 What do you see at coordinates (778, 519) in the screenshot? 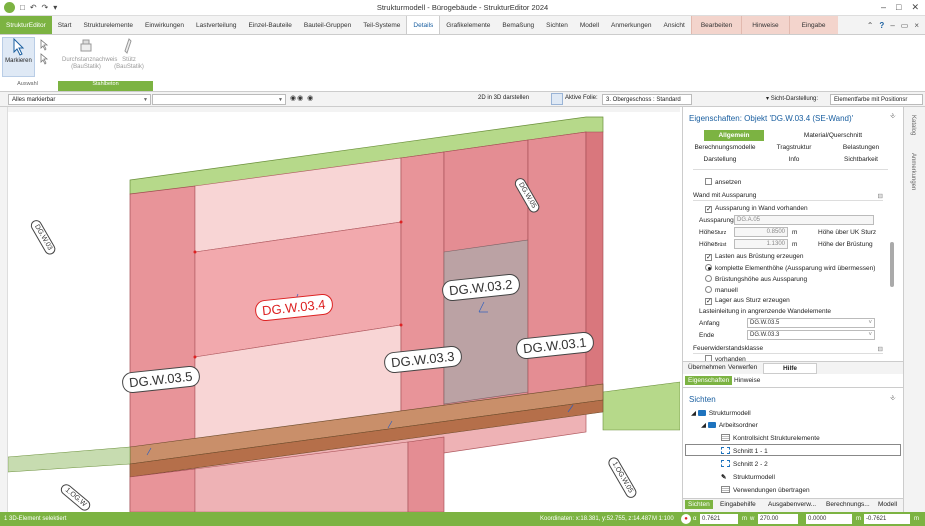
I see `status-w-field: 270.00` at bounding box center [778, 519].